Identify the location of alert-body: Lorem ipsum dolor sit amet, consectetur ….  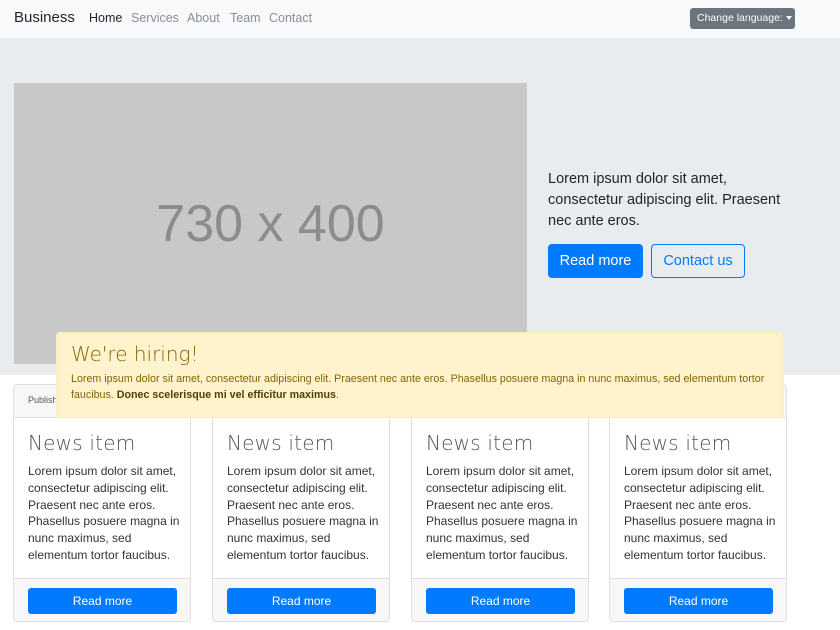
(421, 387).